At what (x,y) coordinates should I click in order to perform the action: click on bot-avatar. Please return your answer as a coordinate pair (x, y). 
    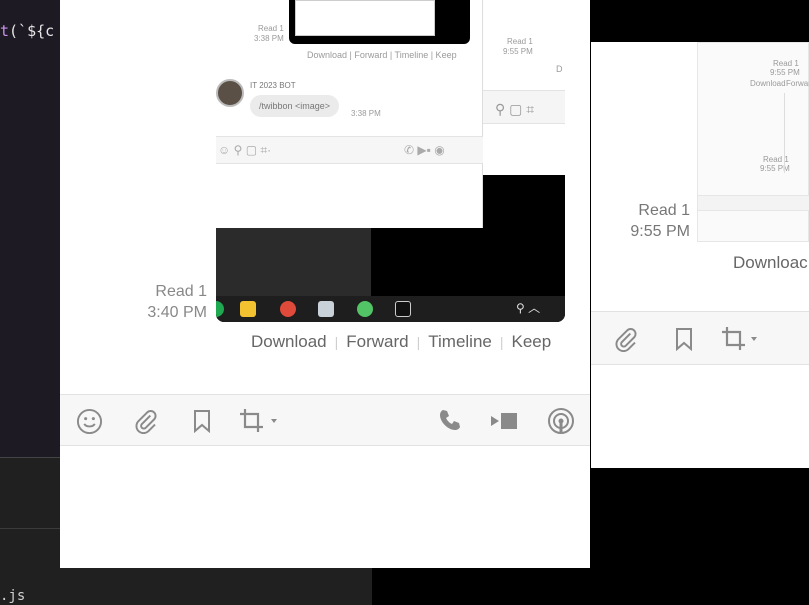
    Looking at the image, I should click on (230, 93).